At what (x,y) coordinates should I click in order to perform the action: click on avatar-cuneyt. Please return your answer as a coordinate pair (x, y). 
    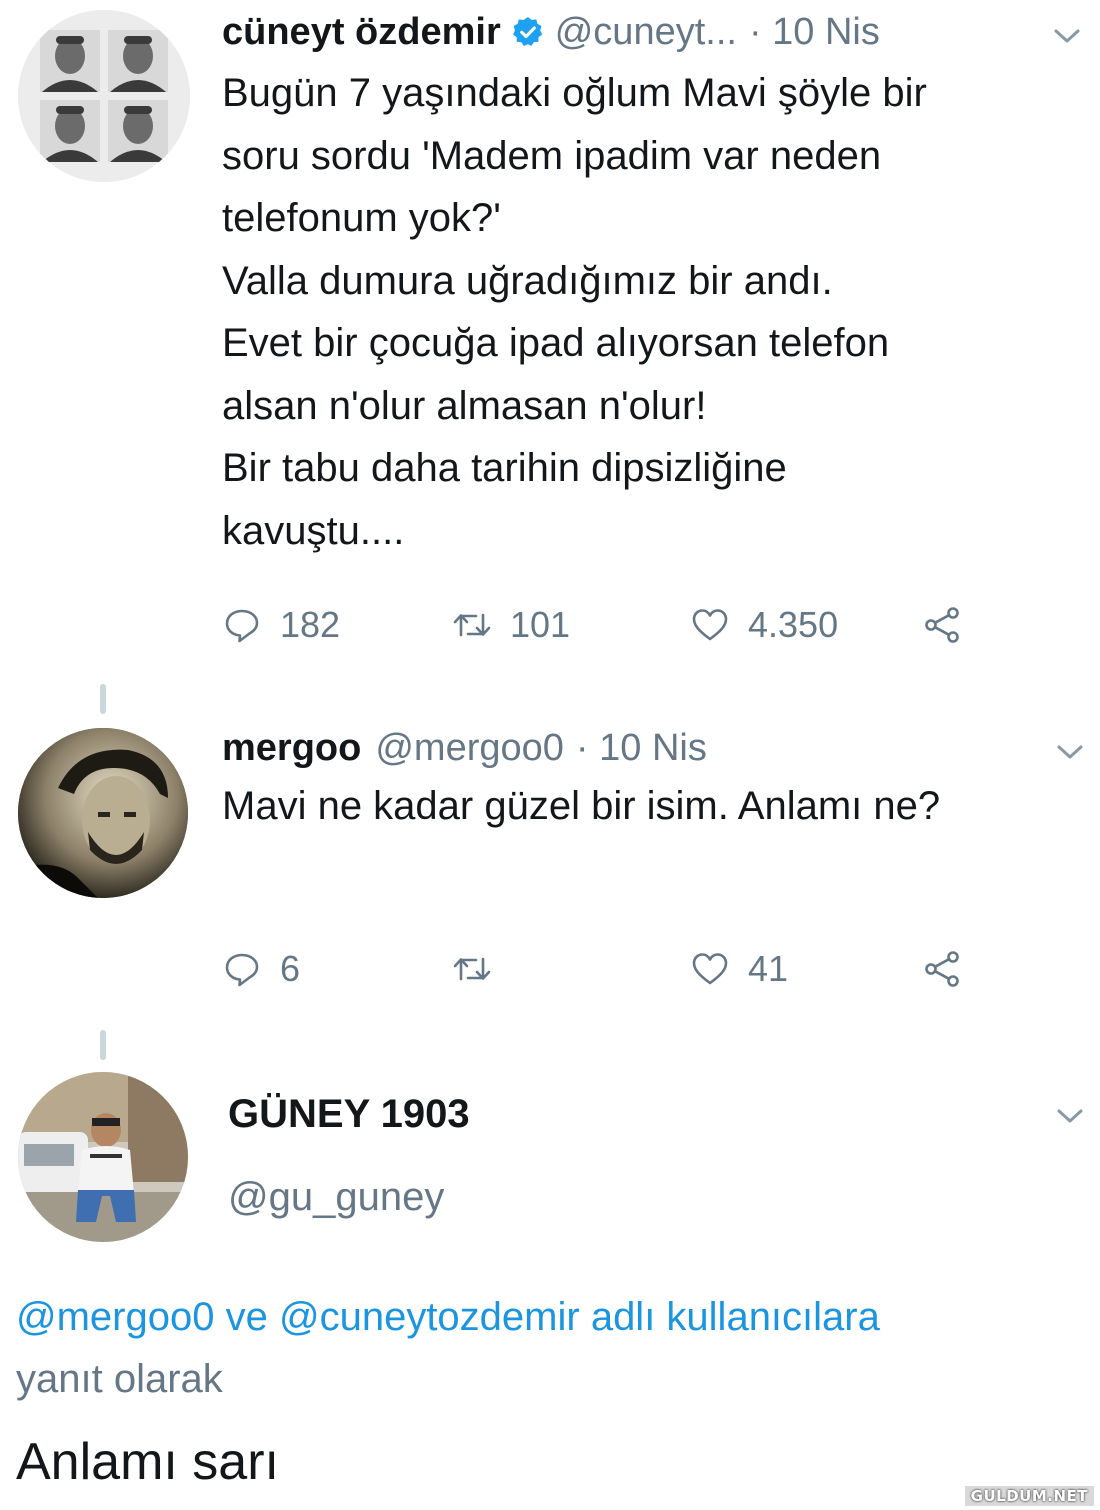
    Looking at the image, I should click on (104, 96).